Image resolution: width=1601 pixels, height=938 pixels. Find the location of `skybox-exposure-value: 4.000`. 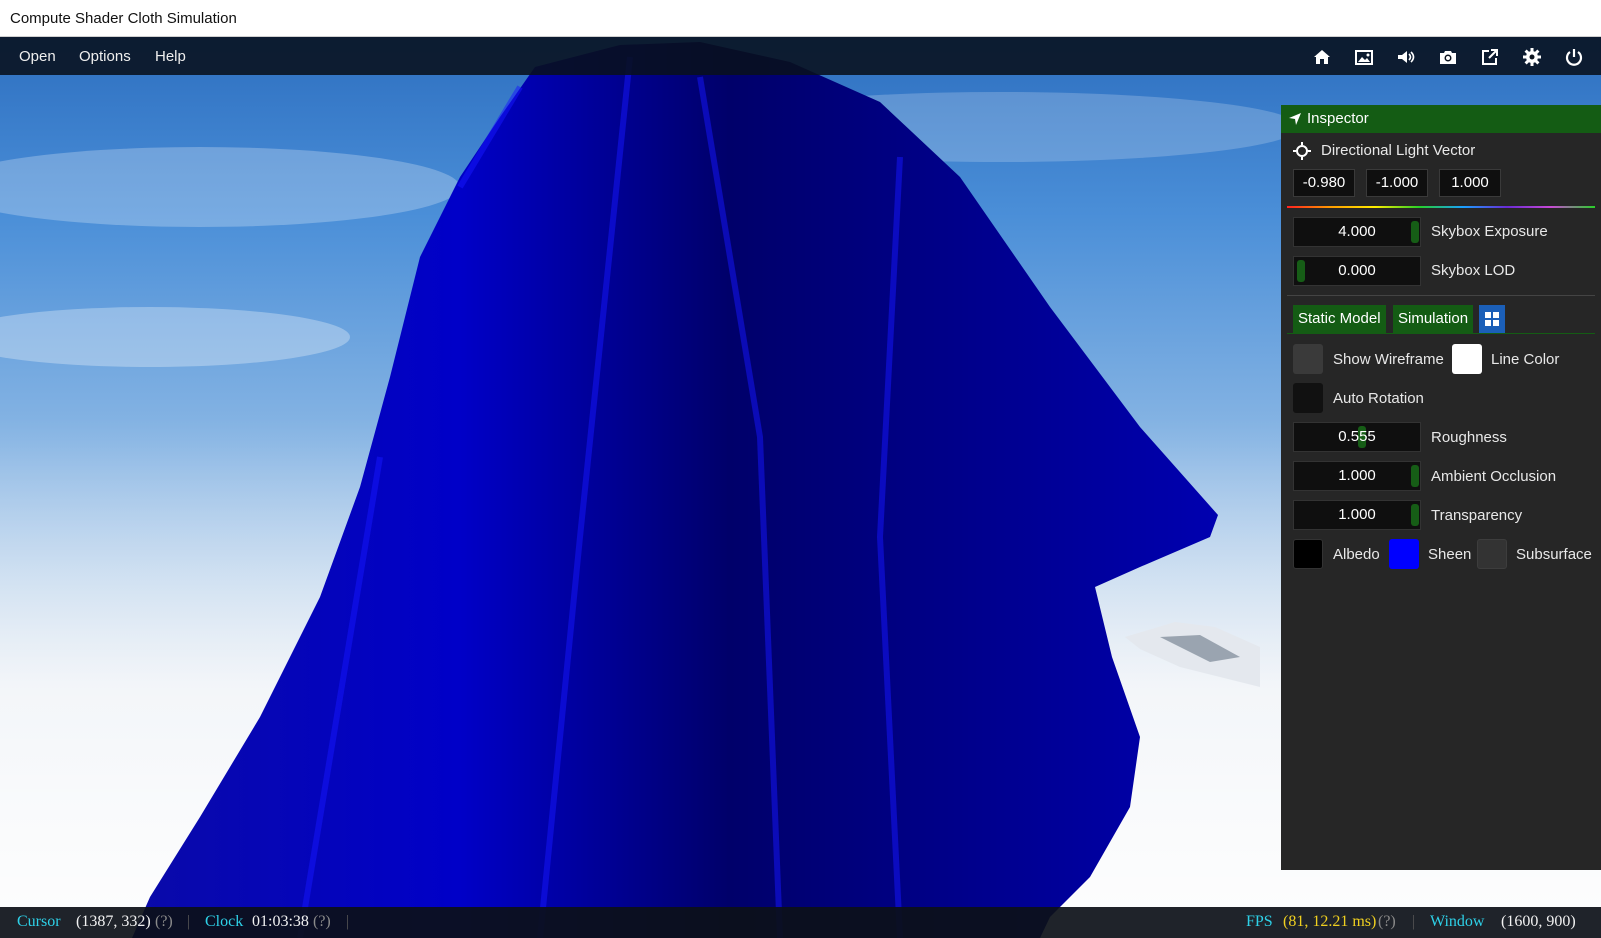

skybox-exposure-value: 4.000 is located at coordinates (1357, 231).